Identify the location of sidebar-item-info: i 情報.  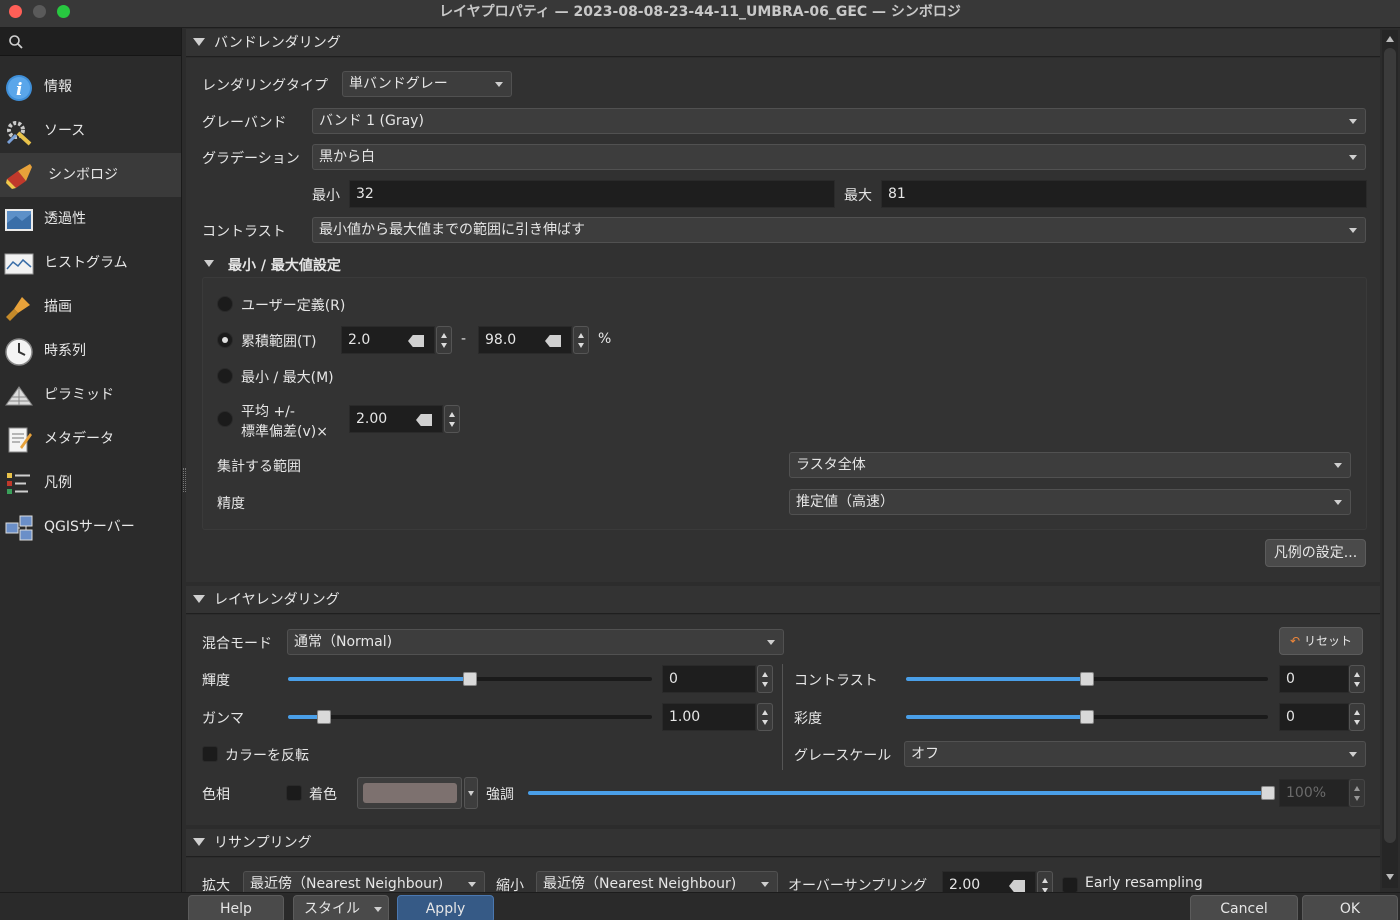
(90, 87).